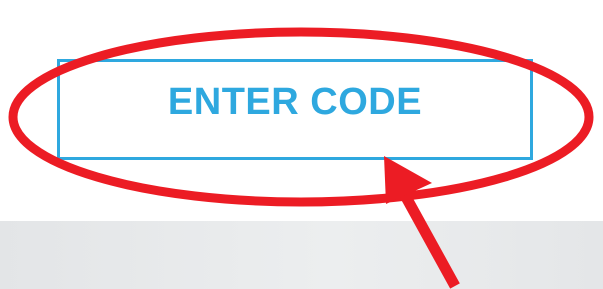 The height and width of the screenshot is (289, 603). I want to click on enter-code-label: ENTER CODE, so click(295, 101).